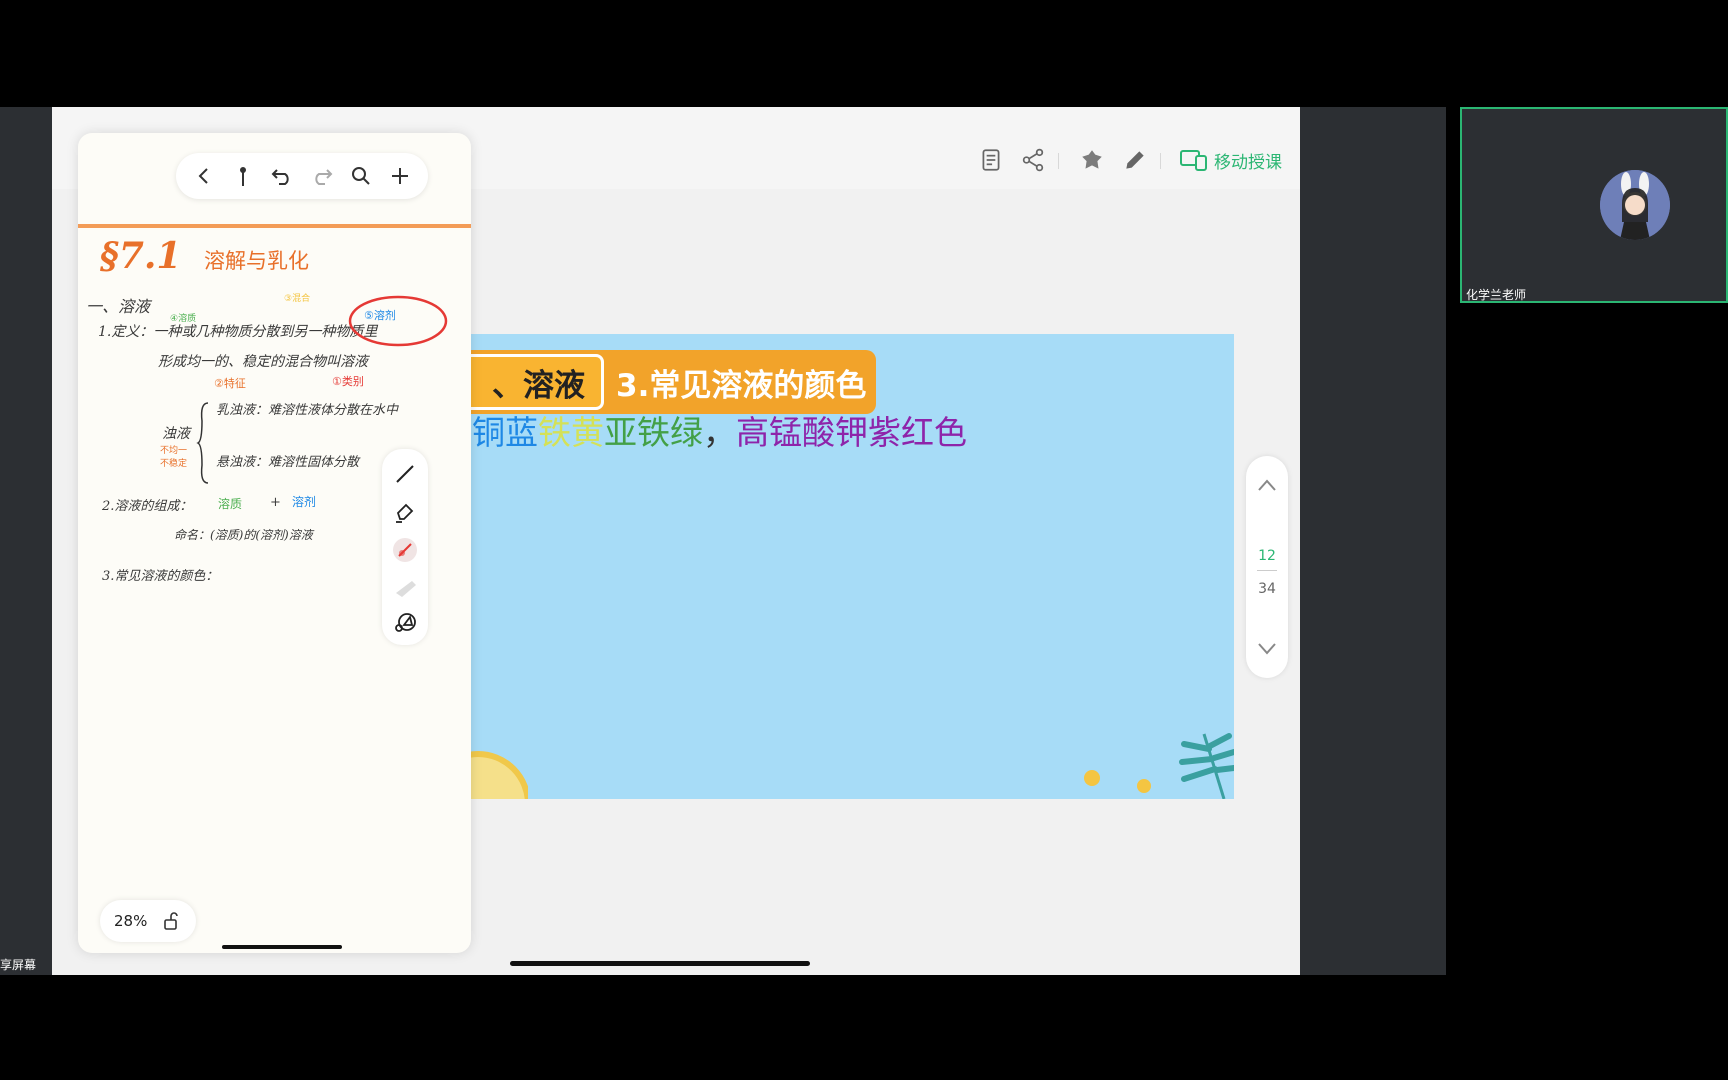 The width and height of the screenshot is (1728, 1080). I want to click on chevron-down-icon, so click(1267, 649).